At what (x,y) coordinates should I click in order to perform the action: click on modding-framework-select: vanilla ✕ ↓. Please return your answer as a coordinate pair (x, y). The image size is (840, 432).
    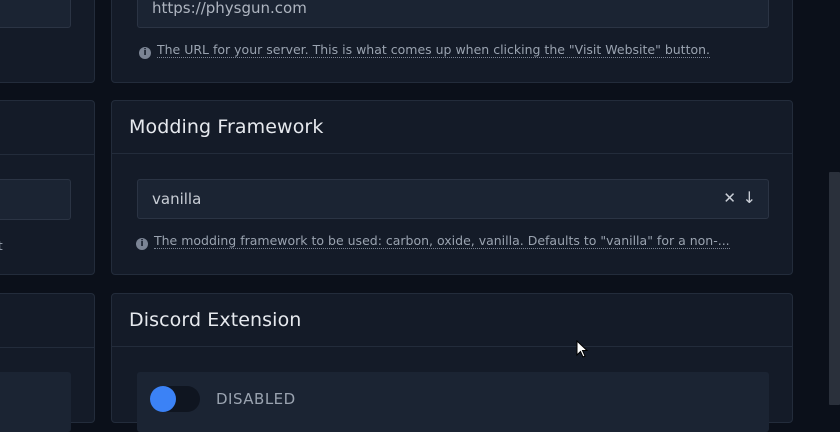
    Looking at the image, I should click on (453, 199).